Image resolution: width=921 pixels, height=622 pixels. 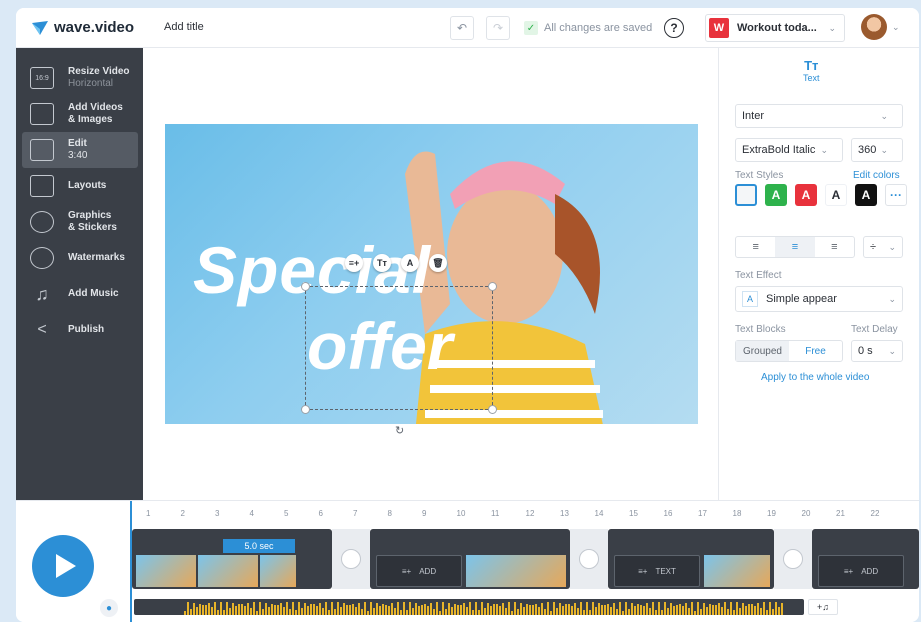 What do you see at coordinates (776, 195) in the screenshot?
I see `style-green: A` at bounding box center [776, 195].